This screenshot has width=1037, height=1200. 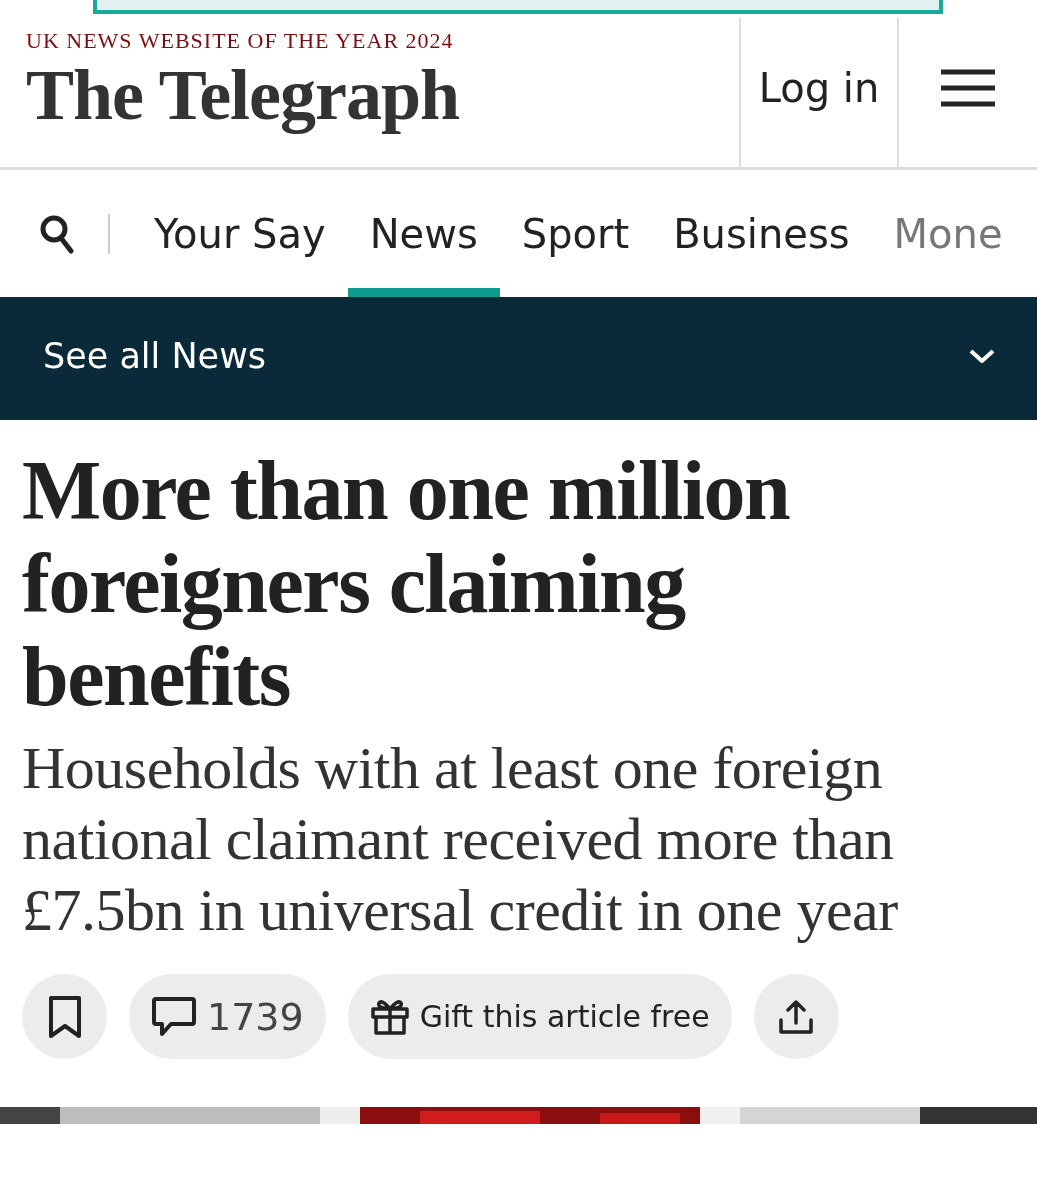 I want to click on share-icon, so click(x=796, y=1016).